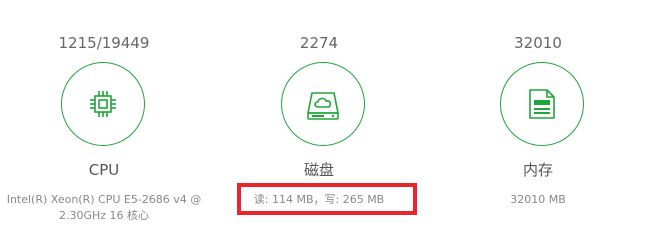  What do you see at coordinates (327, 199) in the screenshot?
I see `disk-io-highlight-box` at bounding box center [327, 199].